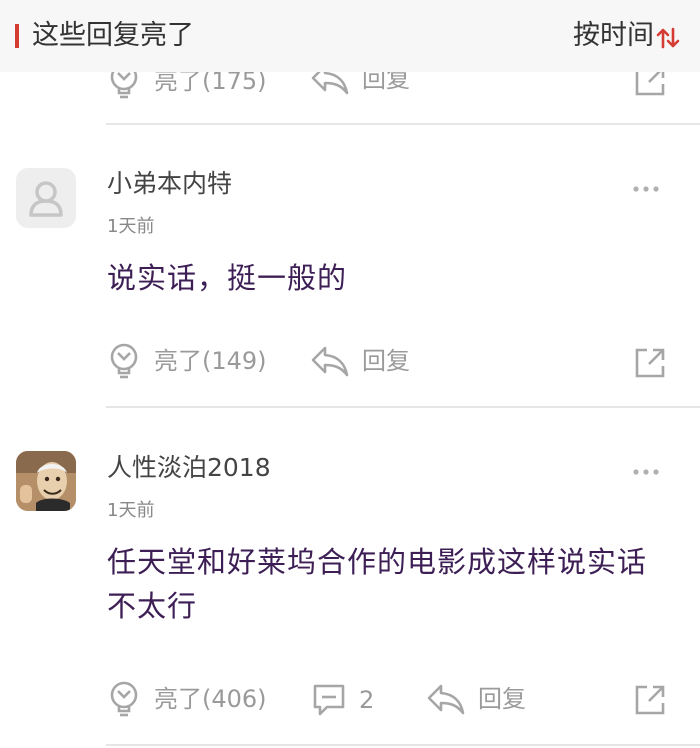 This screenshot has height=748, width=700. I want to click on username: 人性淡泊2018, so click(189, 468).